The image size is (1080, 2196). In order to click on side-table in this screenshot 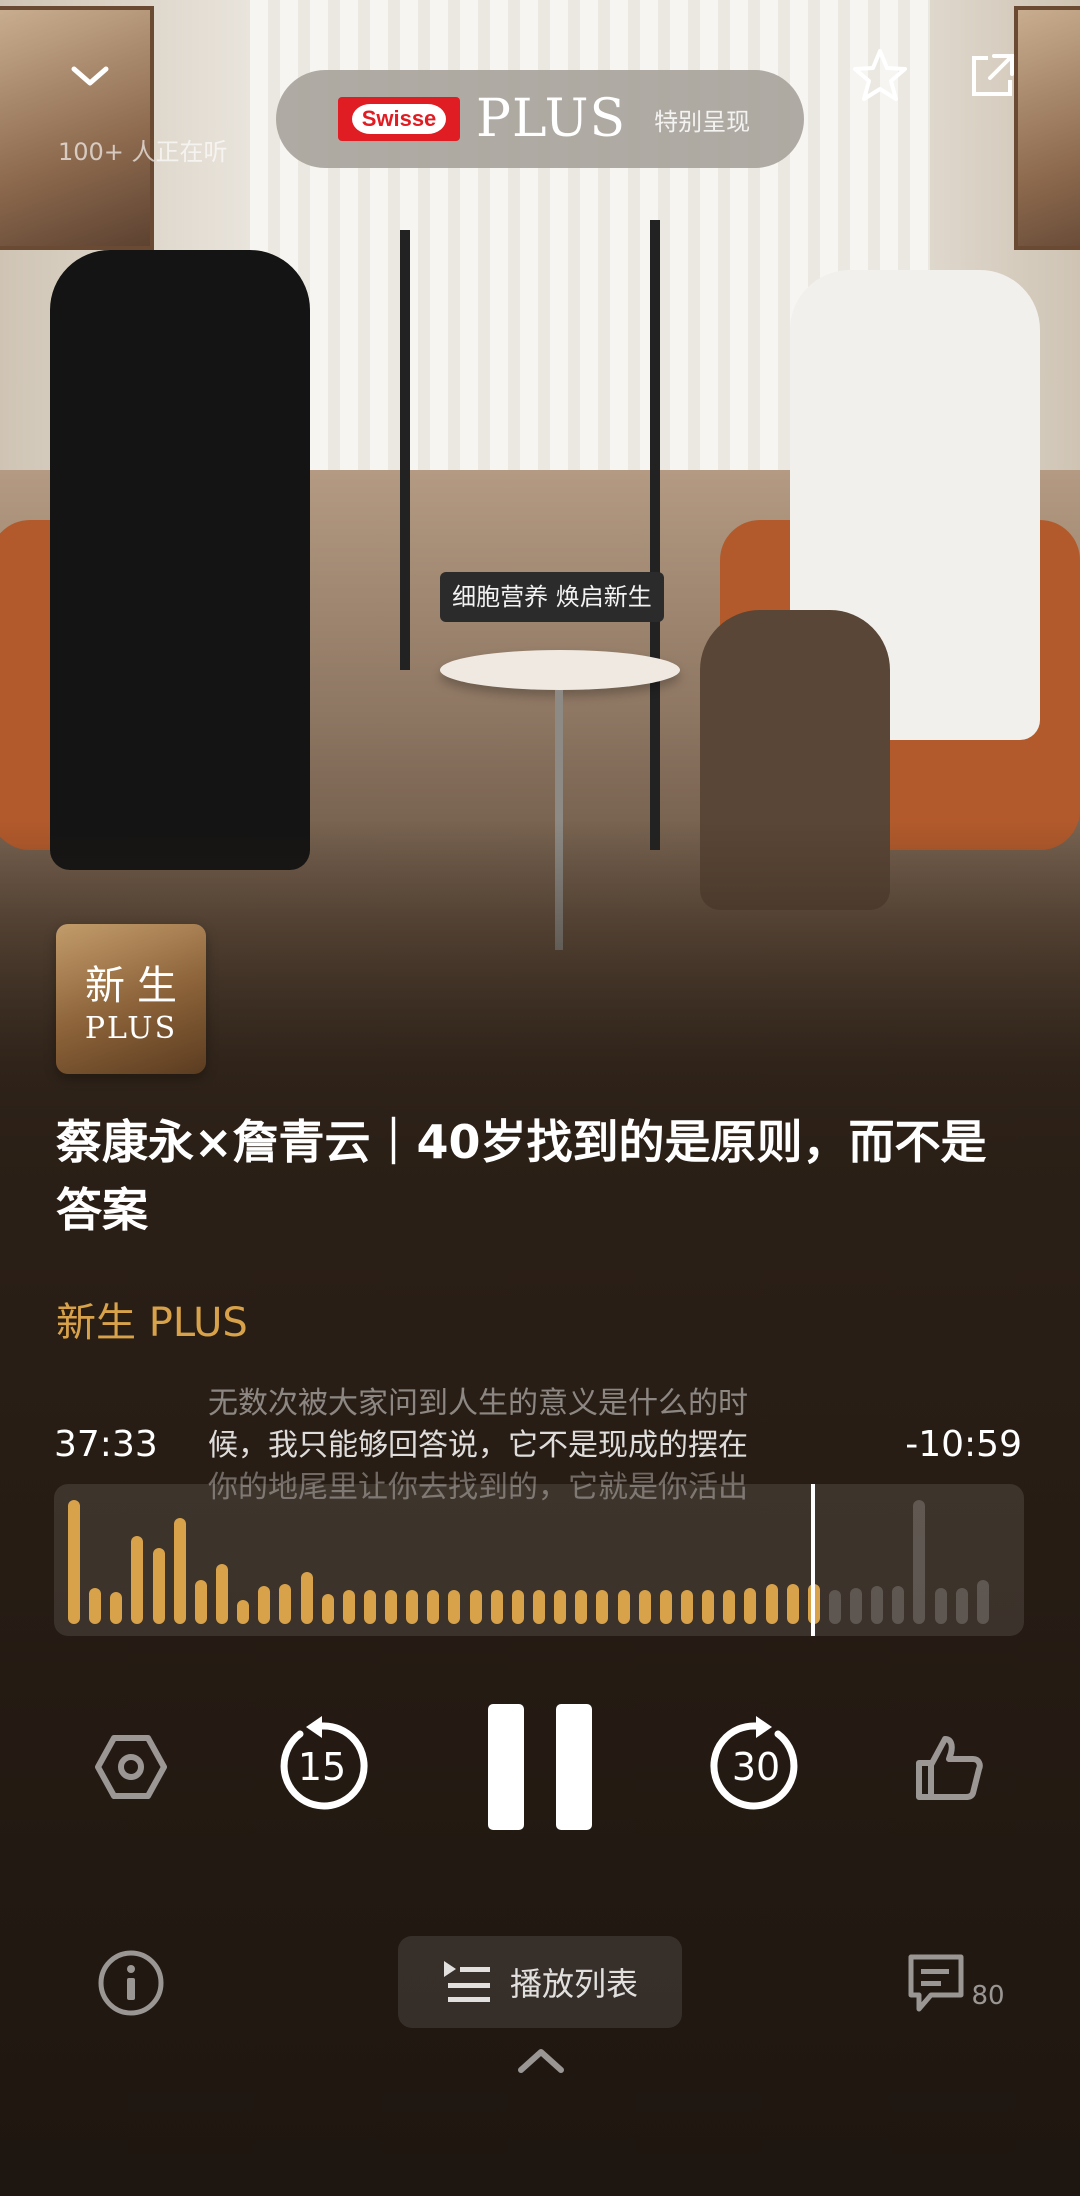, I will do `click(560, 670)`.